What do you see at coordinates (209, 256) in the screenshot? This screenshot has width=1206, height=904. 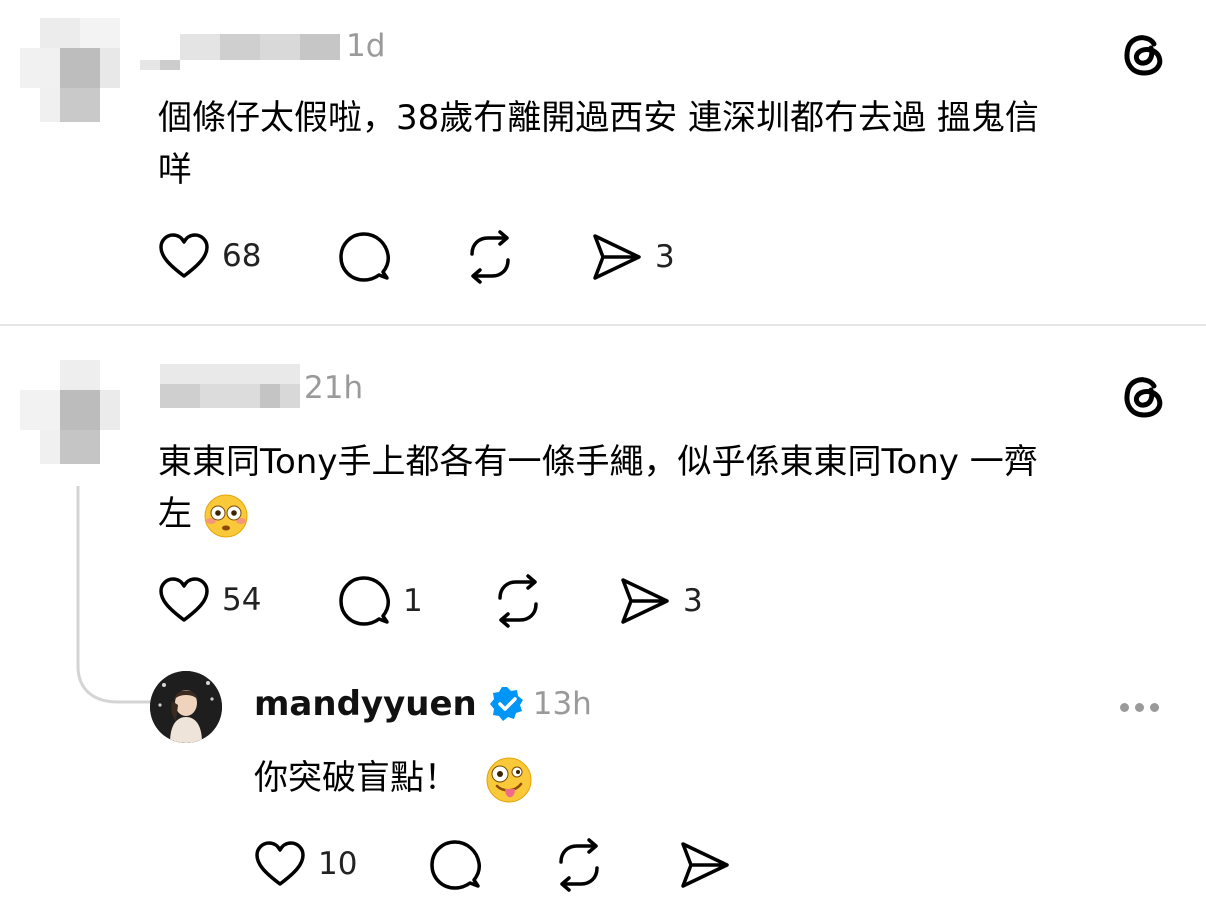 I see `like-button: 68` at bounding box center [209, 256].